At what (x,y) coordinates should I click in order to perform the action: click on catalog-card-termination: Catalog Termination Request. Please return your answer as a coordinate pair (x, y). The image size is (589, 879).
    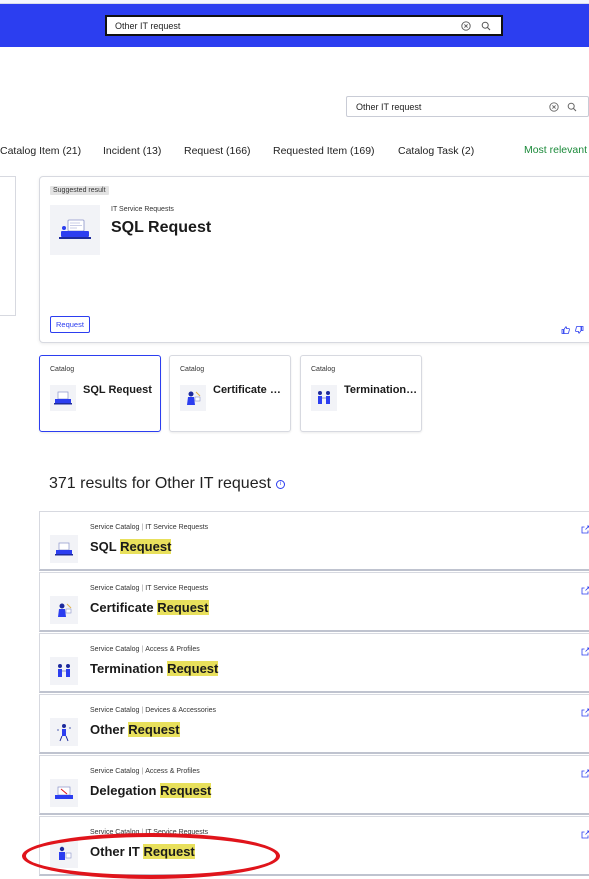
    Looking at the image, I should click on (361, 393).